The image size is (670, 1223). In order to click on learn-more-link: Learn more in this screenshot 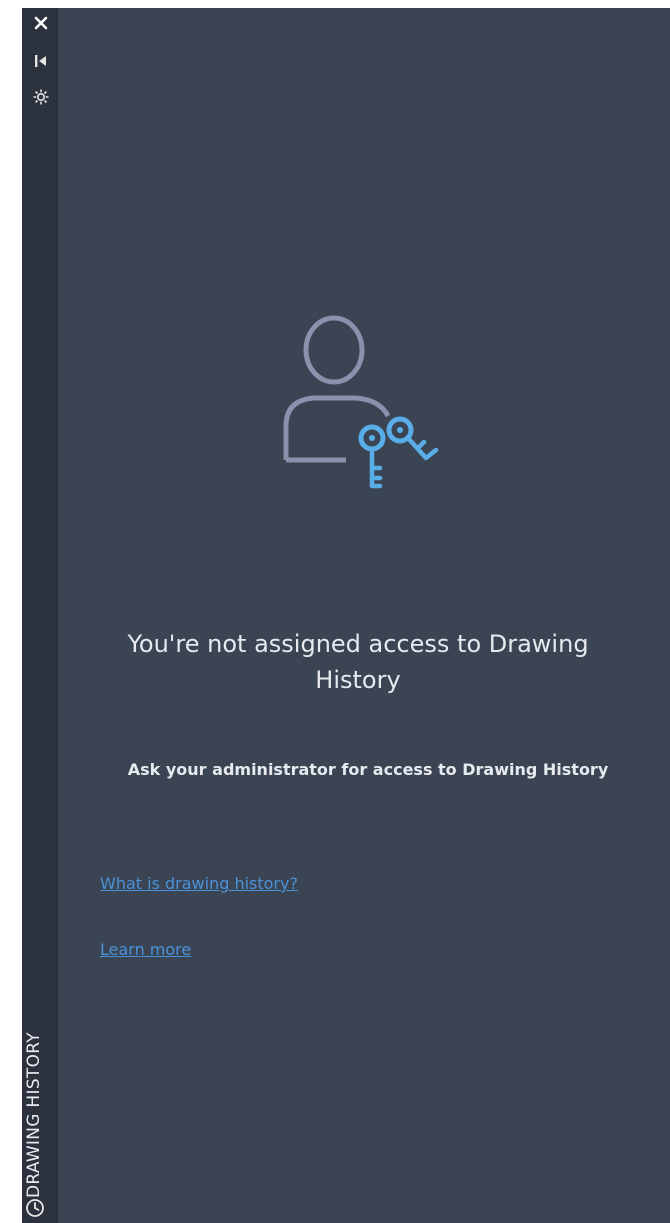, I will do `click(145, 949)`.